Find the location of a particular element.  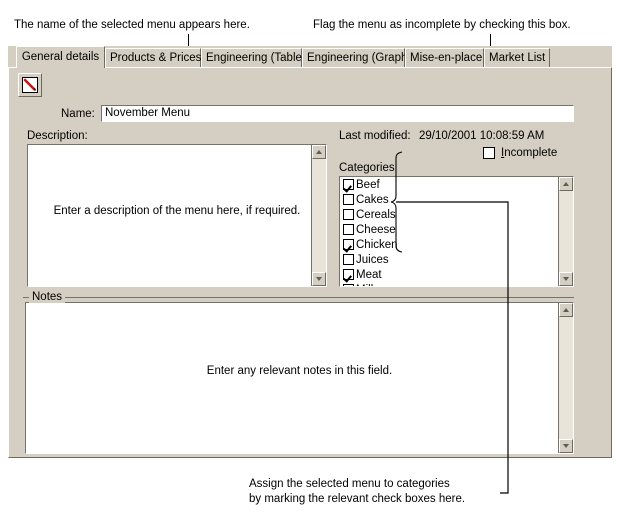

category-item-juices: Juices is located at coordinates (448, 259).